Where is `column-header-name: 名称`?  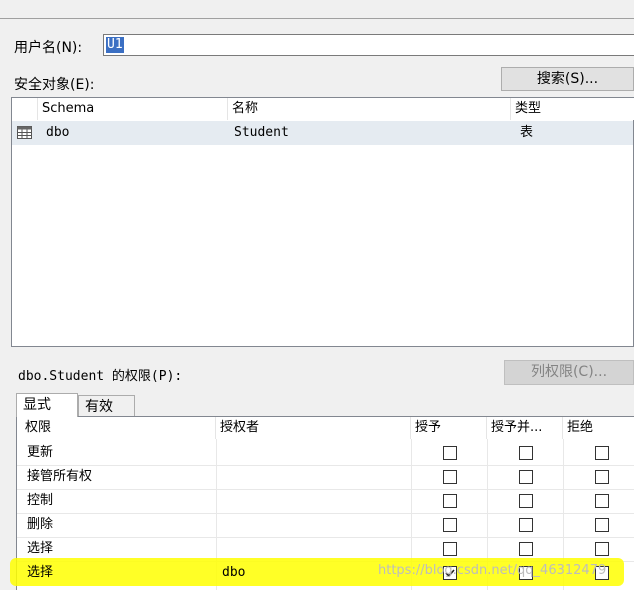 column-header-name: 名称 is located at coordinates (369, 109).